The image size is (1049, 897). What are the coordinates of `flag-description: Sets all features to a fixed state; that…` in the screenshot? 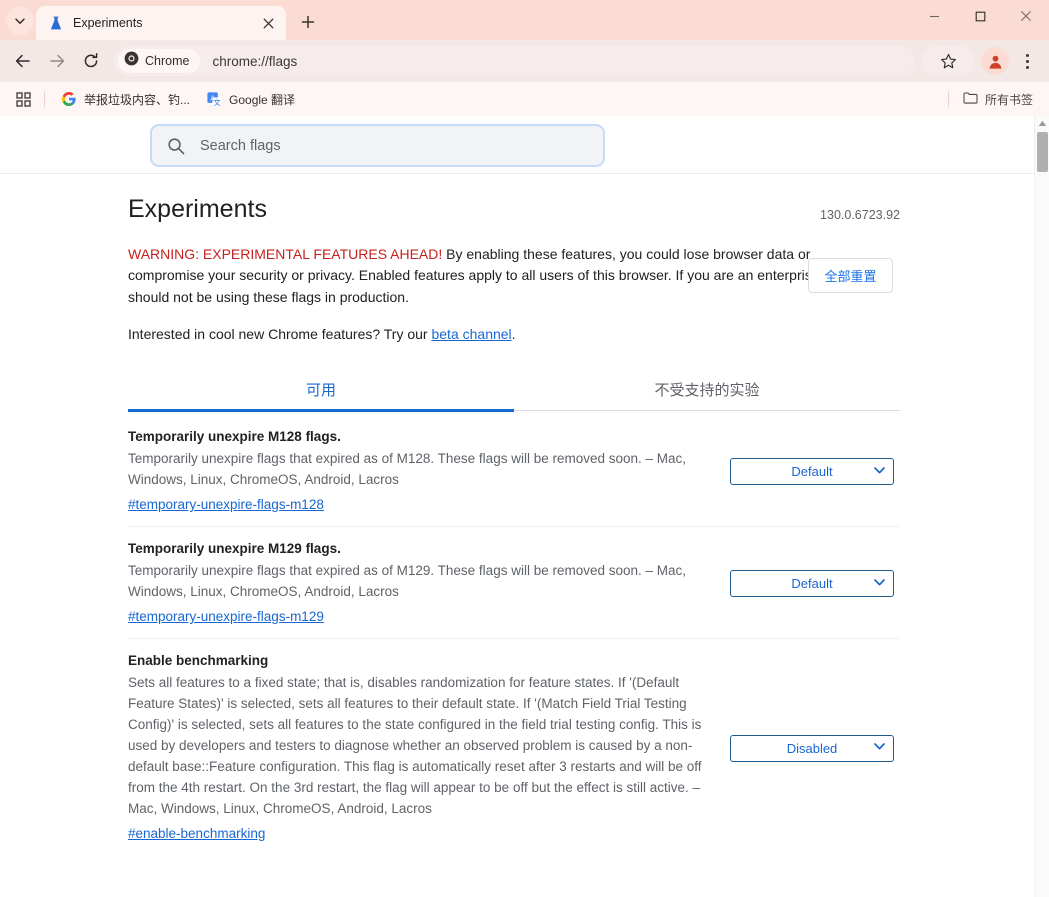 It's located at (415, 745).